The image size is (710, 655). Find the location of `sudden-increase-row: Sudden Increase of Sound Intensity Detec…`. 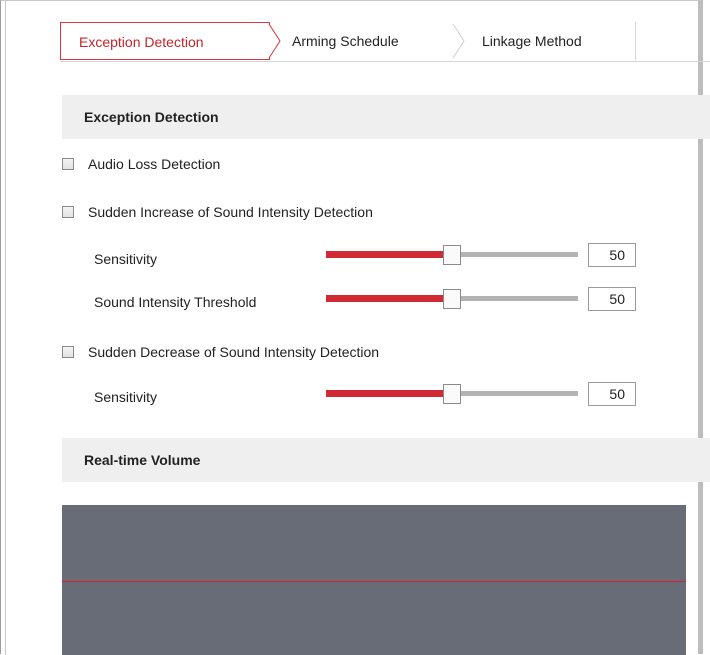

sudden-increase-row: Sudden Increase of Sound Intensity Detec… is located at coordinates (217, 212).